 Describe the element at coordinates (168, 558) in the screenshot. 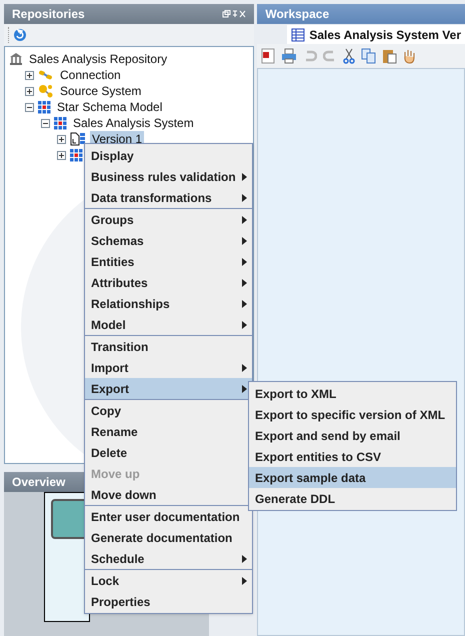

I see `menu-item: Schedule` at that location.